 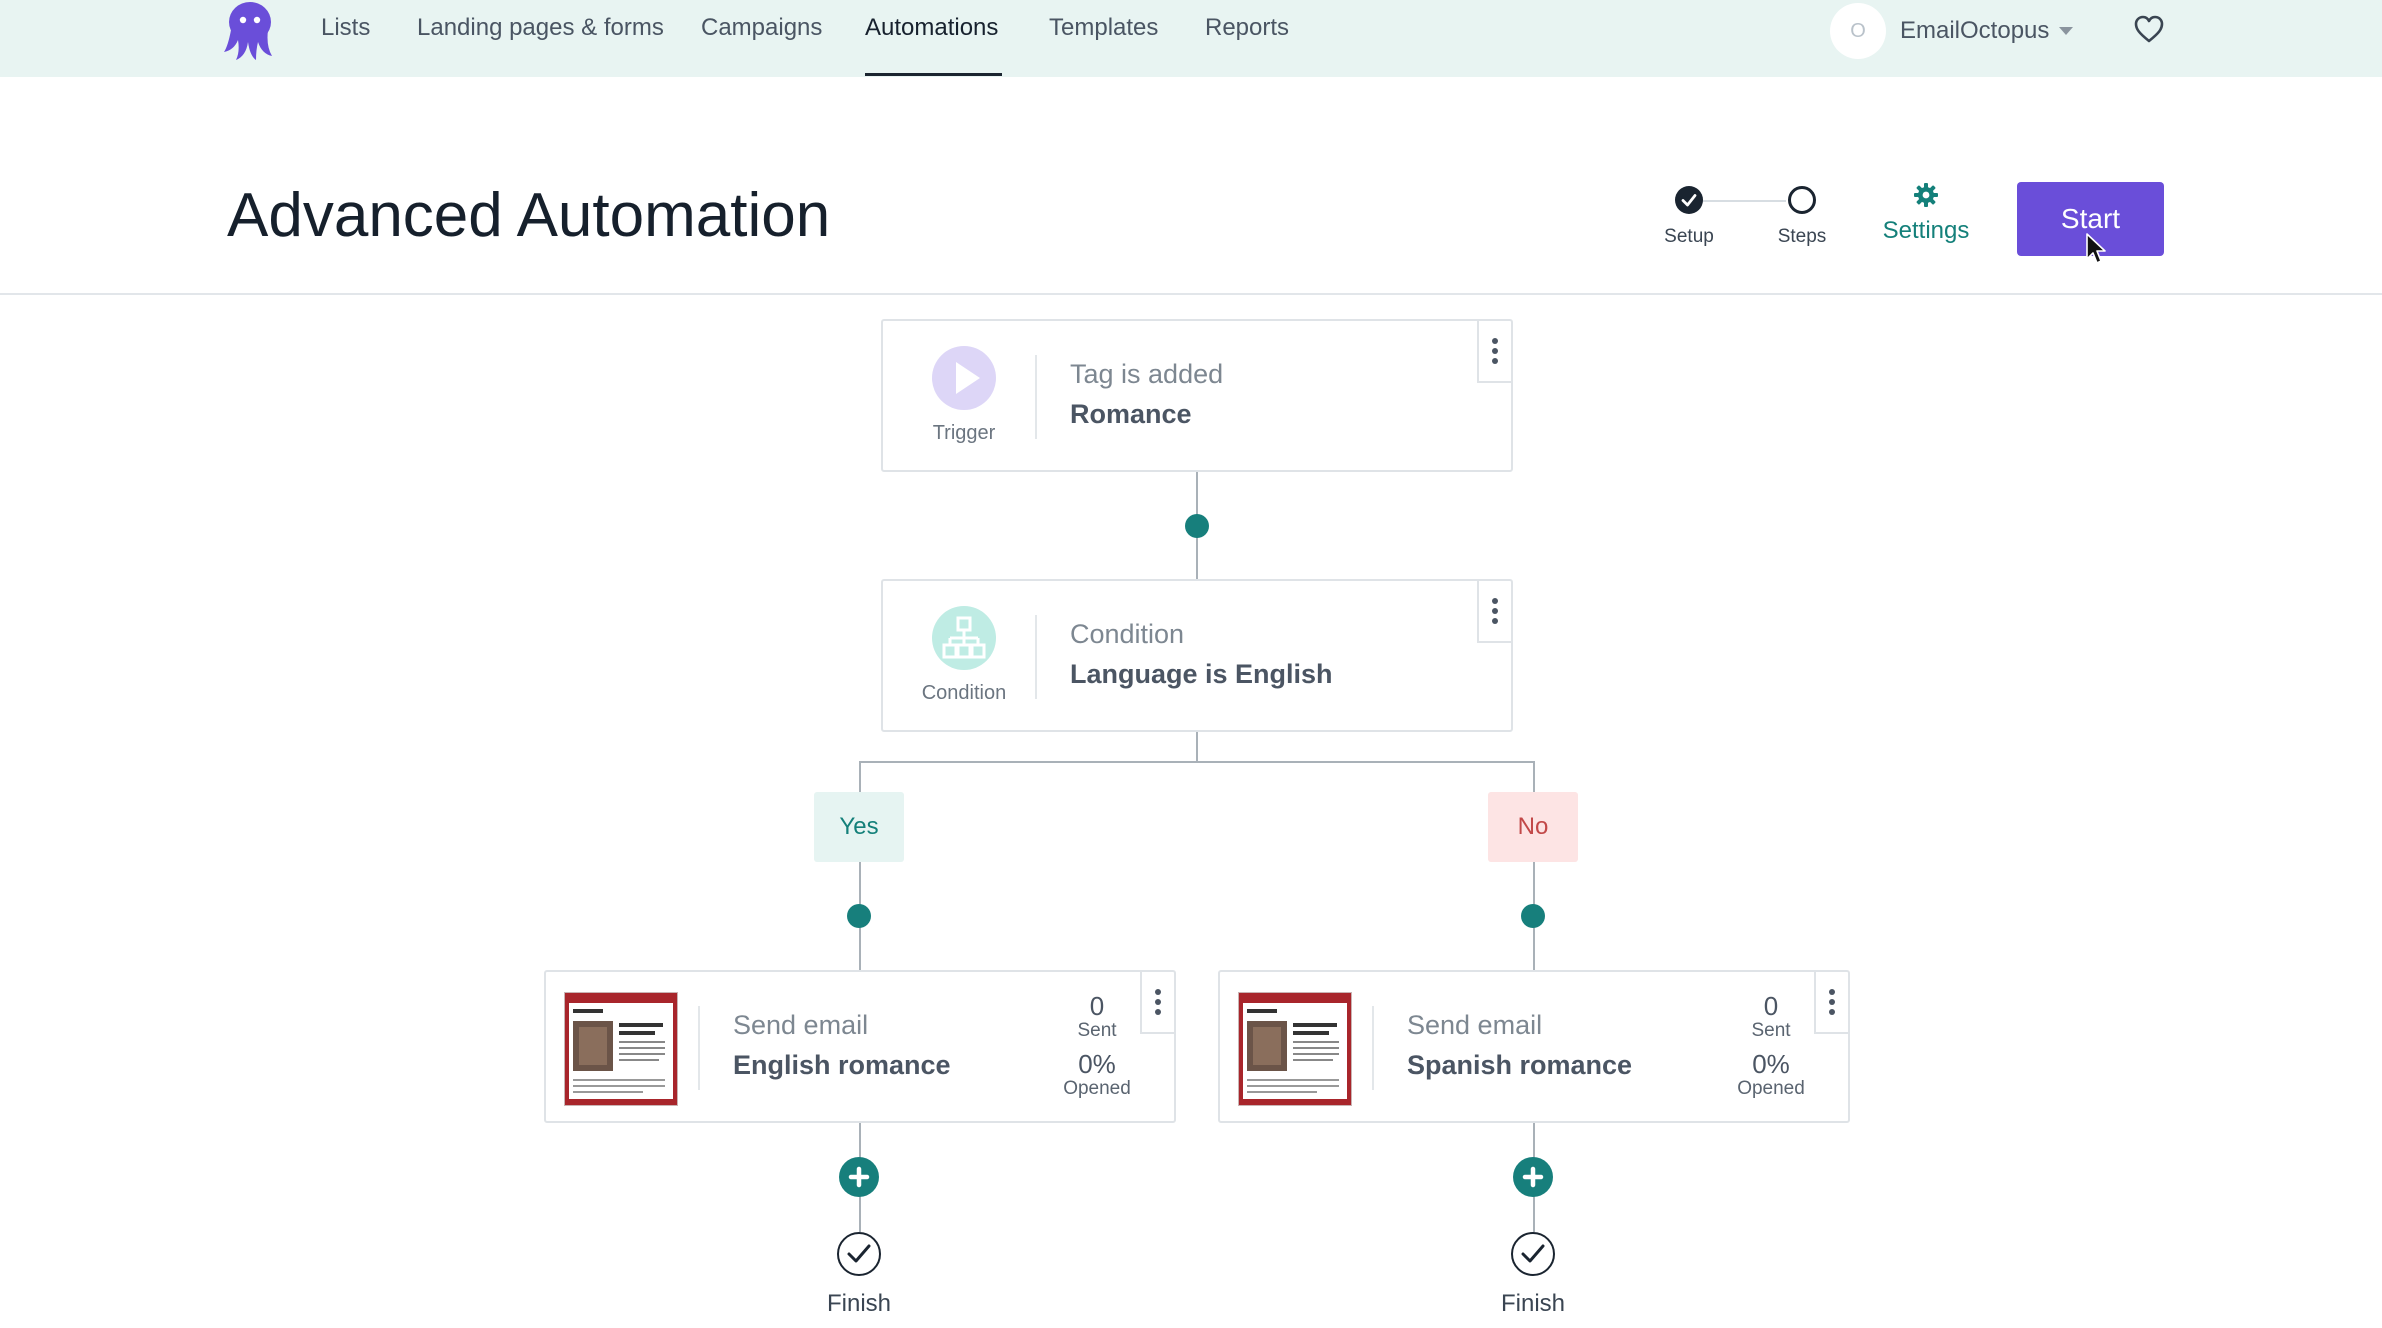 I want to click on check-icon, so click(x=1689, y=200).